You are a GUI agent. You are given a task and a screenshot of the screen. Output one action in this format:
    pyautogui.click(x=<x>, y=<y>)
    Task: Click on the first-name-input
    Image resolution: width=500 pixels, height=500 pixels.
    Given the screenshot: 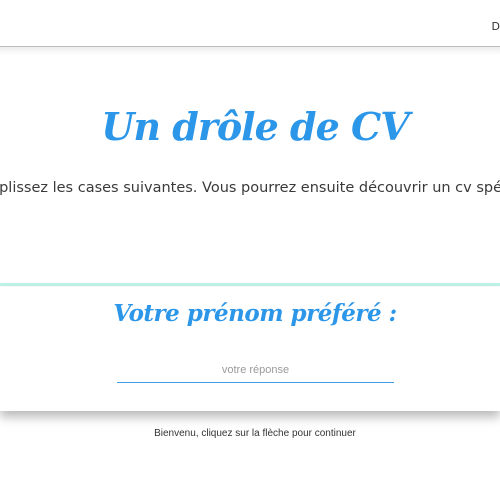 What is the action you would take?
    pyautogui.click(x=255, y=370)
    